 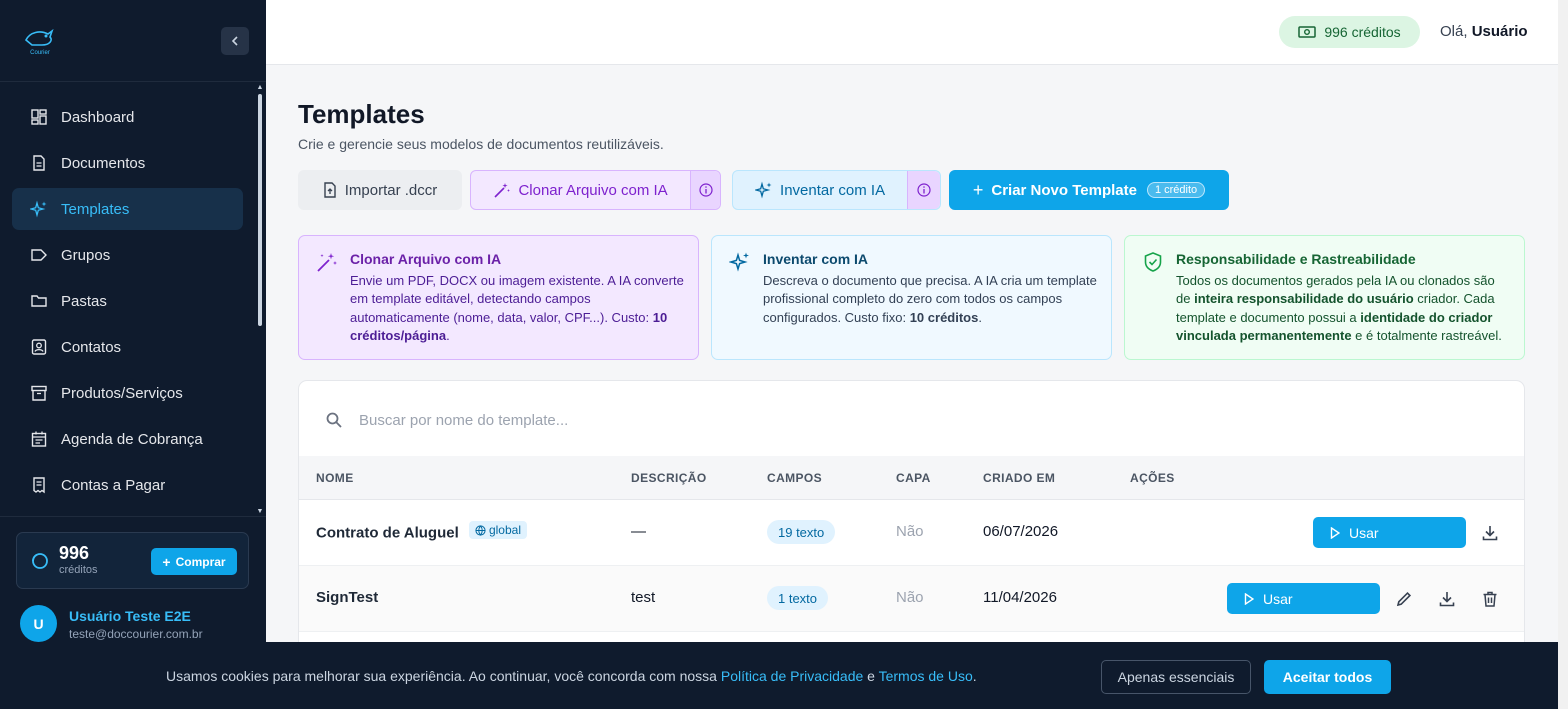 What do you see at coordinates (1349, 32) in the screenshot?
I see `credits-pill: 996 créditos` at bounding box center [1349, 32].